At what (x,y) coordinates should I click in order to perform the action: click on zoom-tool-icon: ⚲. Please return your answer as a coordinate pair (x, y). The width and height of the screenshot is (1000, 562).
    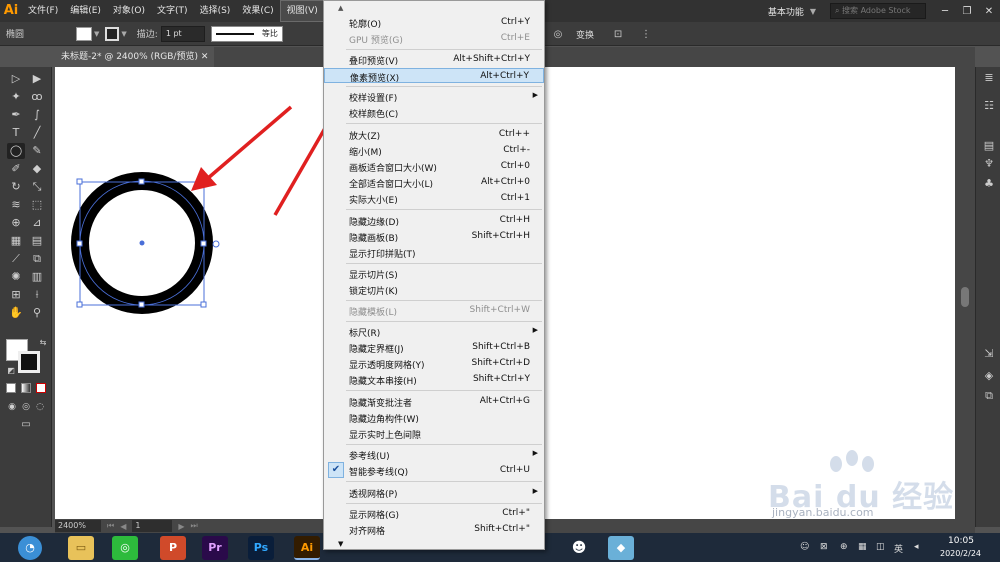
    Looking at the image, I should click on (37, 313).